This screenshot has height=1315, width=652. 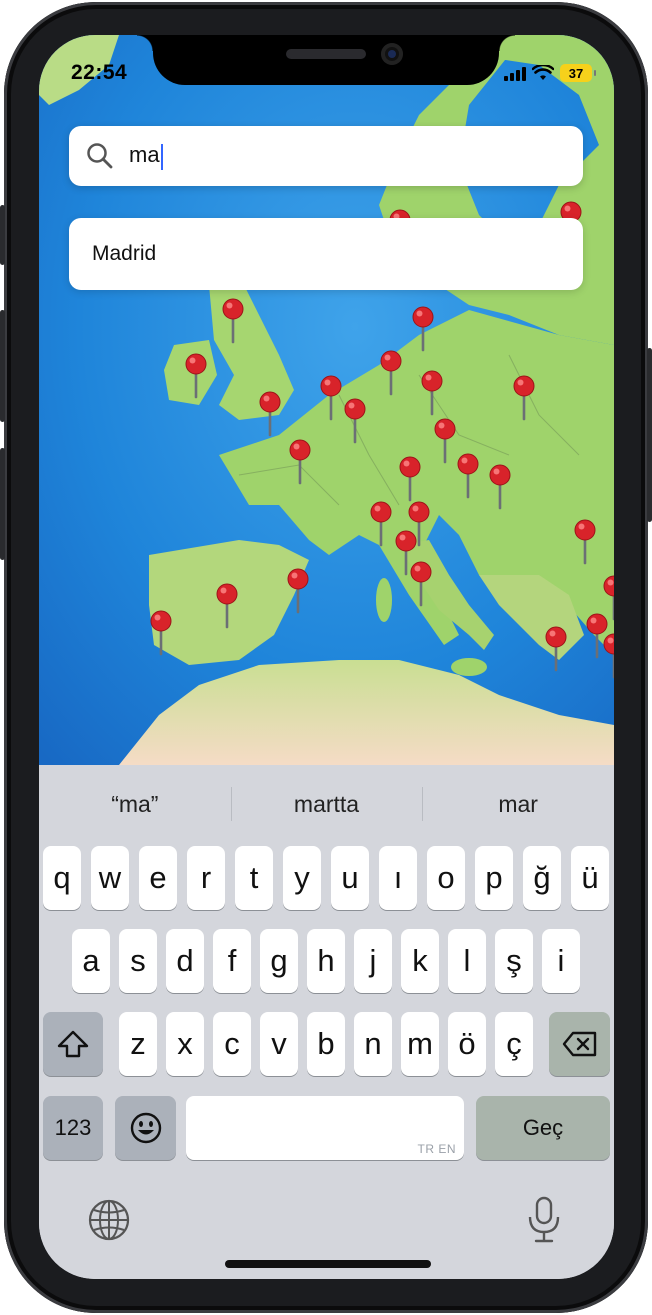 I want to click on key-t: t, so click(x=254, y=878).